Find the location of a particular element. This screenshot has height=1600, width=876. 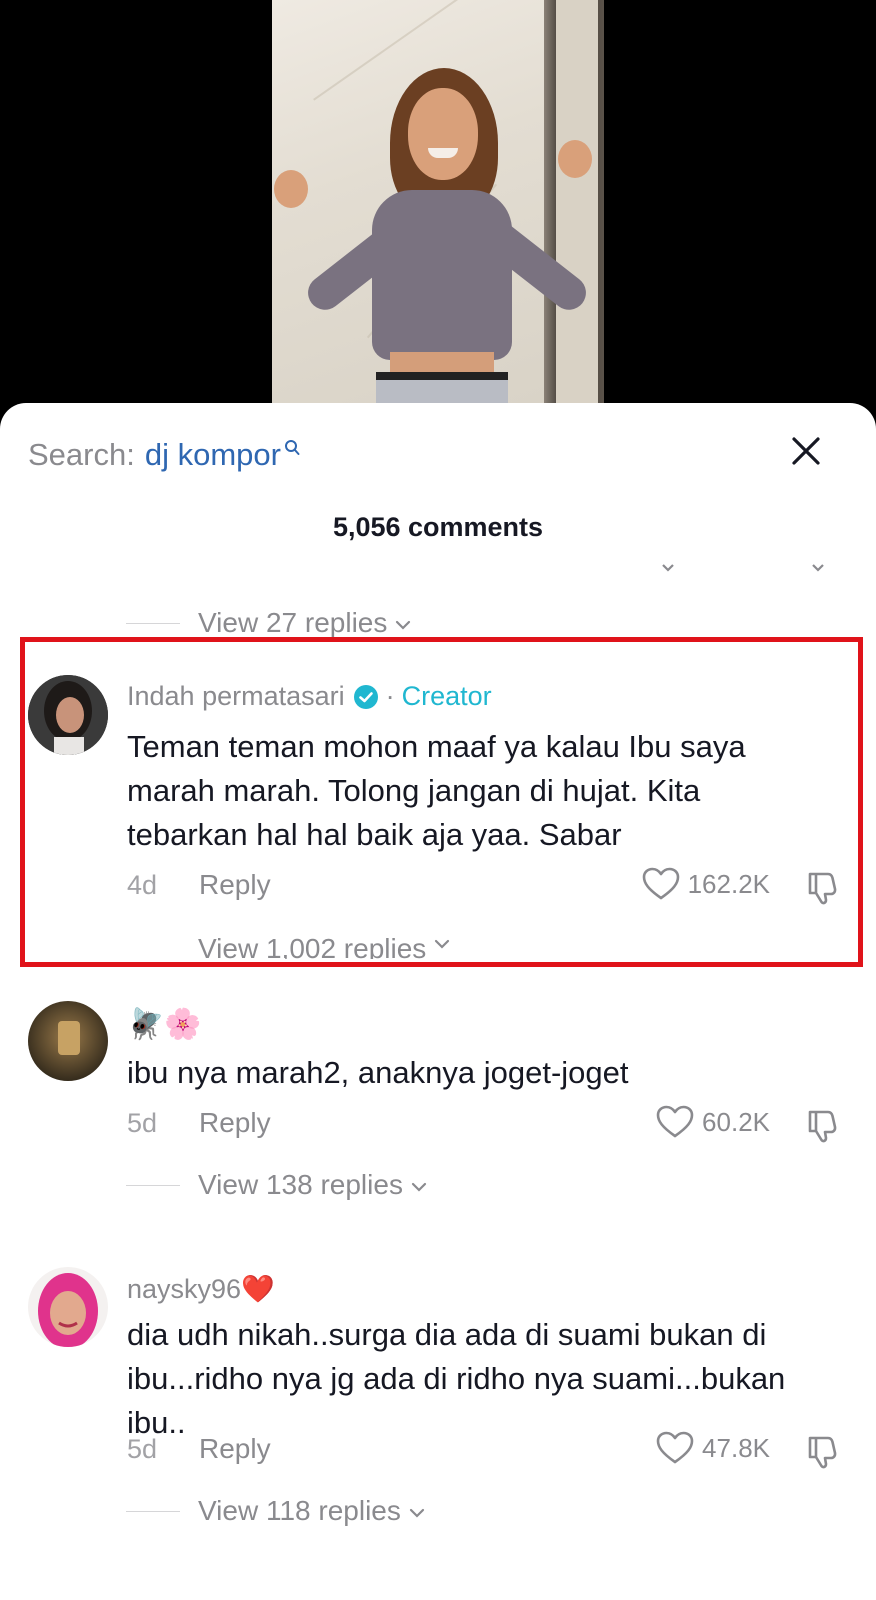

comment-username-row: Indah permatasari · Creator is located at coordinates (309, 696).